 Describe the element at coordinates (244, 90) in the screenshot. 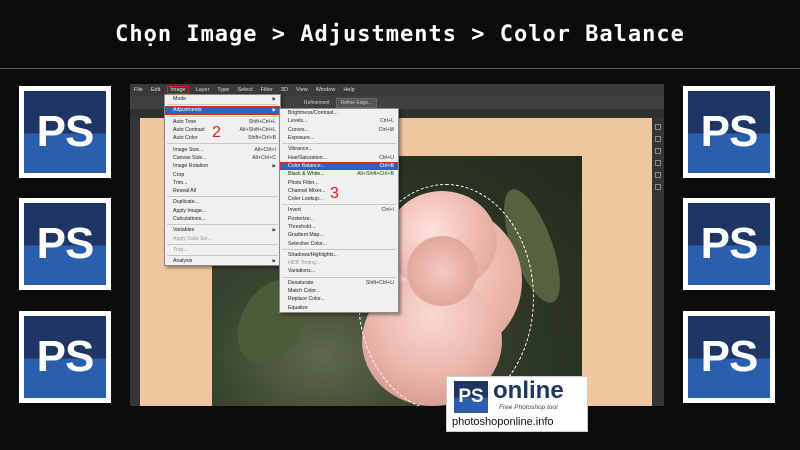

I see `menu-select: Select` at that location.